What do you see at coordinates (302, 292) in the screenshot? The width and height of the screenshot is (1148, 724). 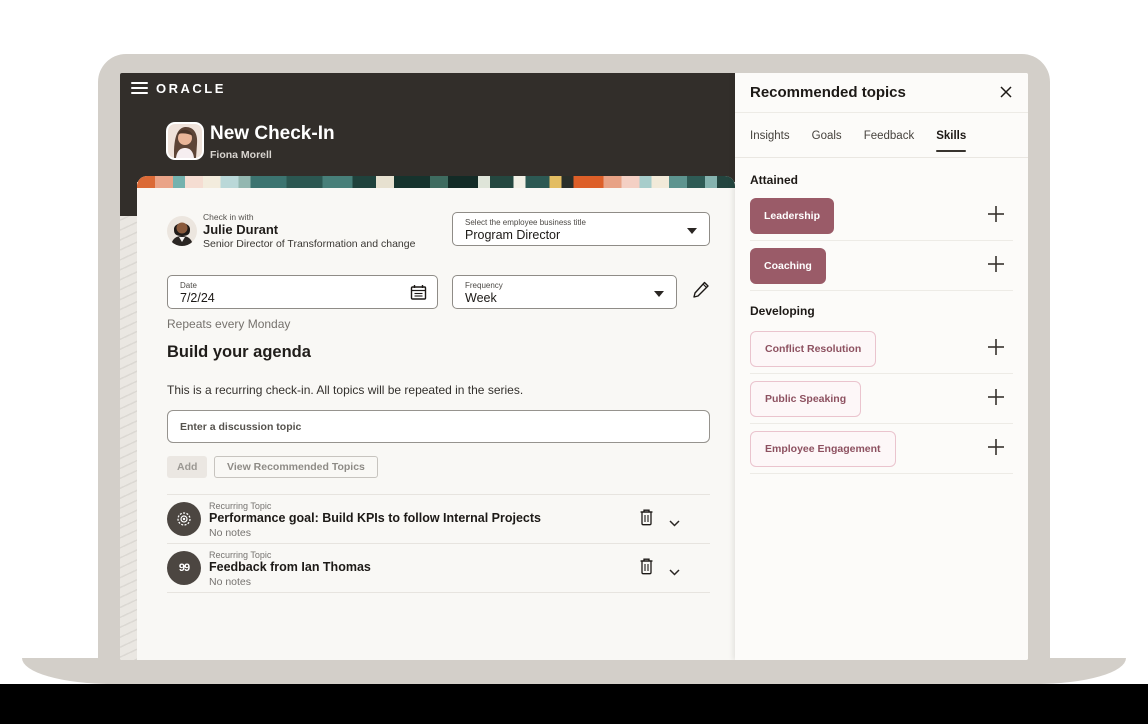 I see `date-field: Date 7/2/24` at bounding box center [302, 292].